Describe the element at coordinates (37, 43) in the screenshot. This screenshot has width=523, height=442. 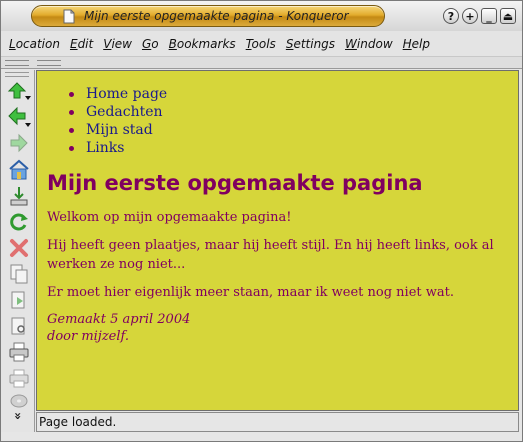
I see `menu-label: ocation` at that location.